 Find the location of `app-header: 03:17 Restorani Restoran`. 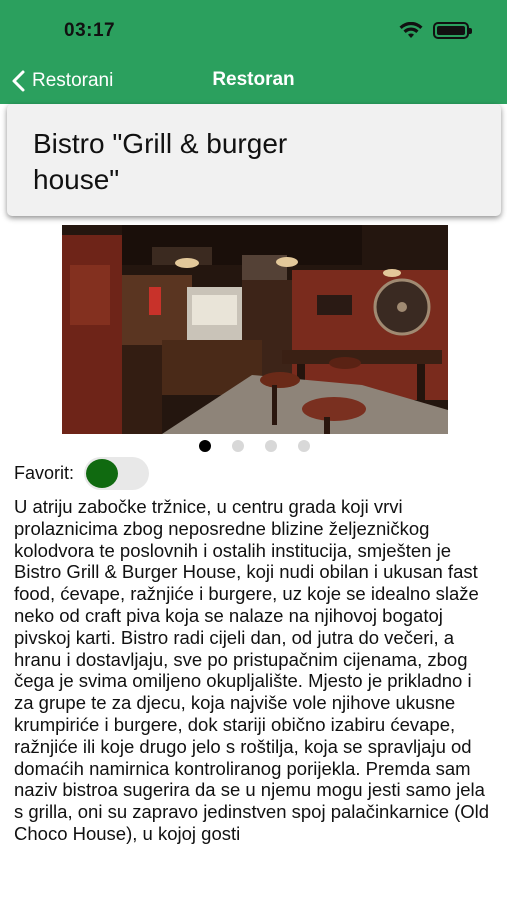

app-header: 03:17 Restorani Restoran is located at coordinates (253, 52).